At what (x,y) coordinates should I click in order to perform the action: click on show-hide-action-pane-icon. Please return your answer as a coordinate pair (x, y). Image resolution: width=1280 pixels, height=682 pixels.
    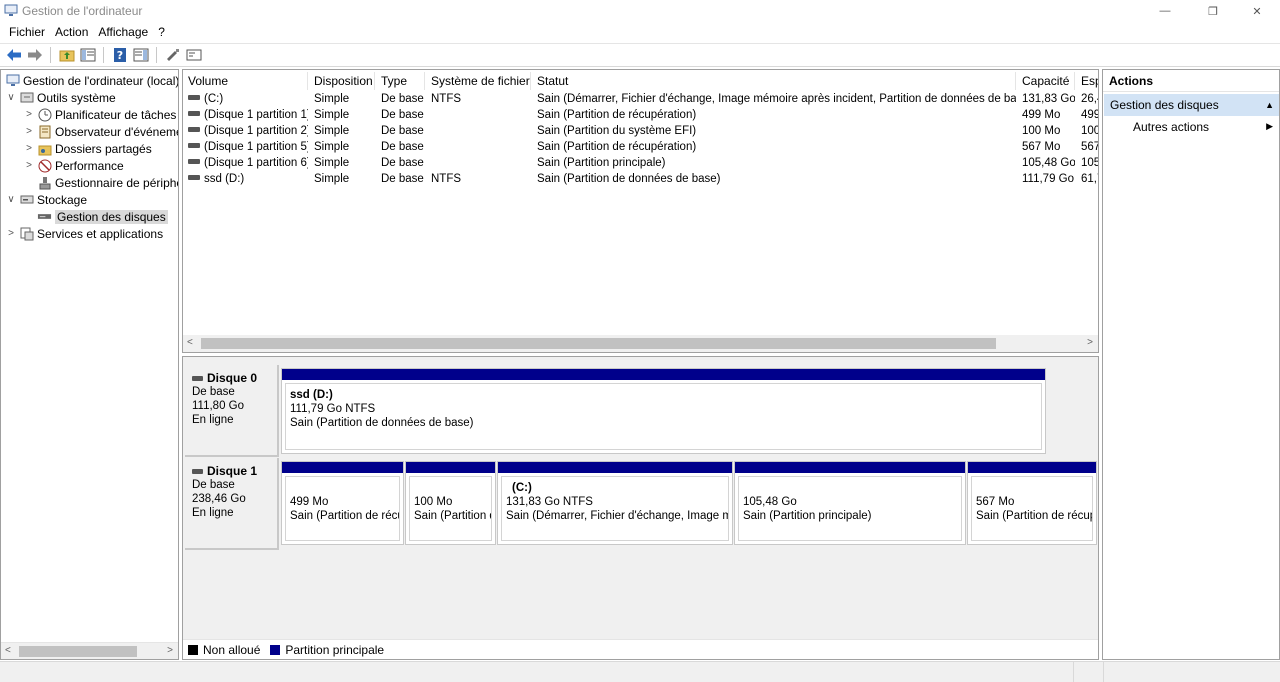
    Looking at the image, I should click on (140, 55).